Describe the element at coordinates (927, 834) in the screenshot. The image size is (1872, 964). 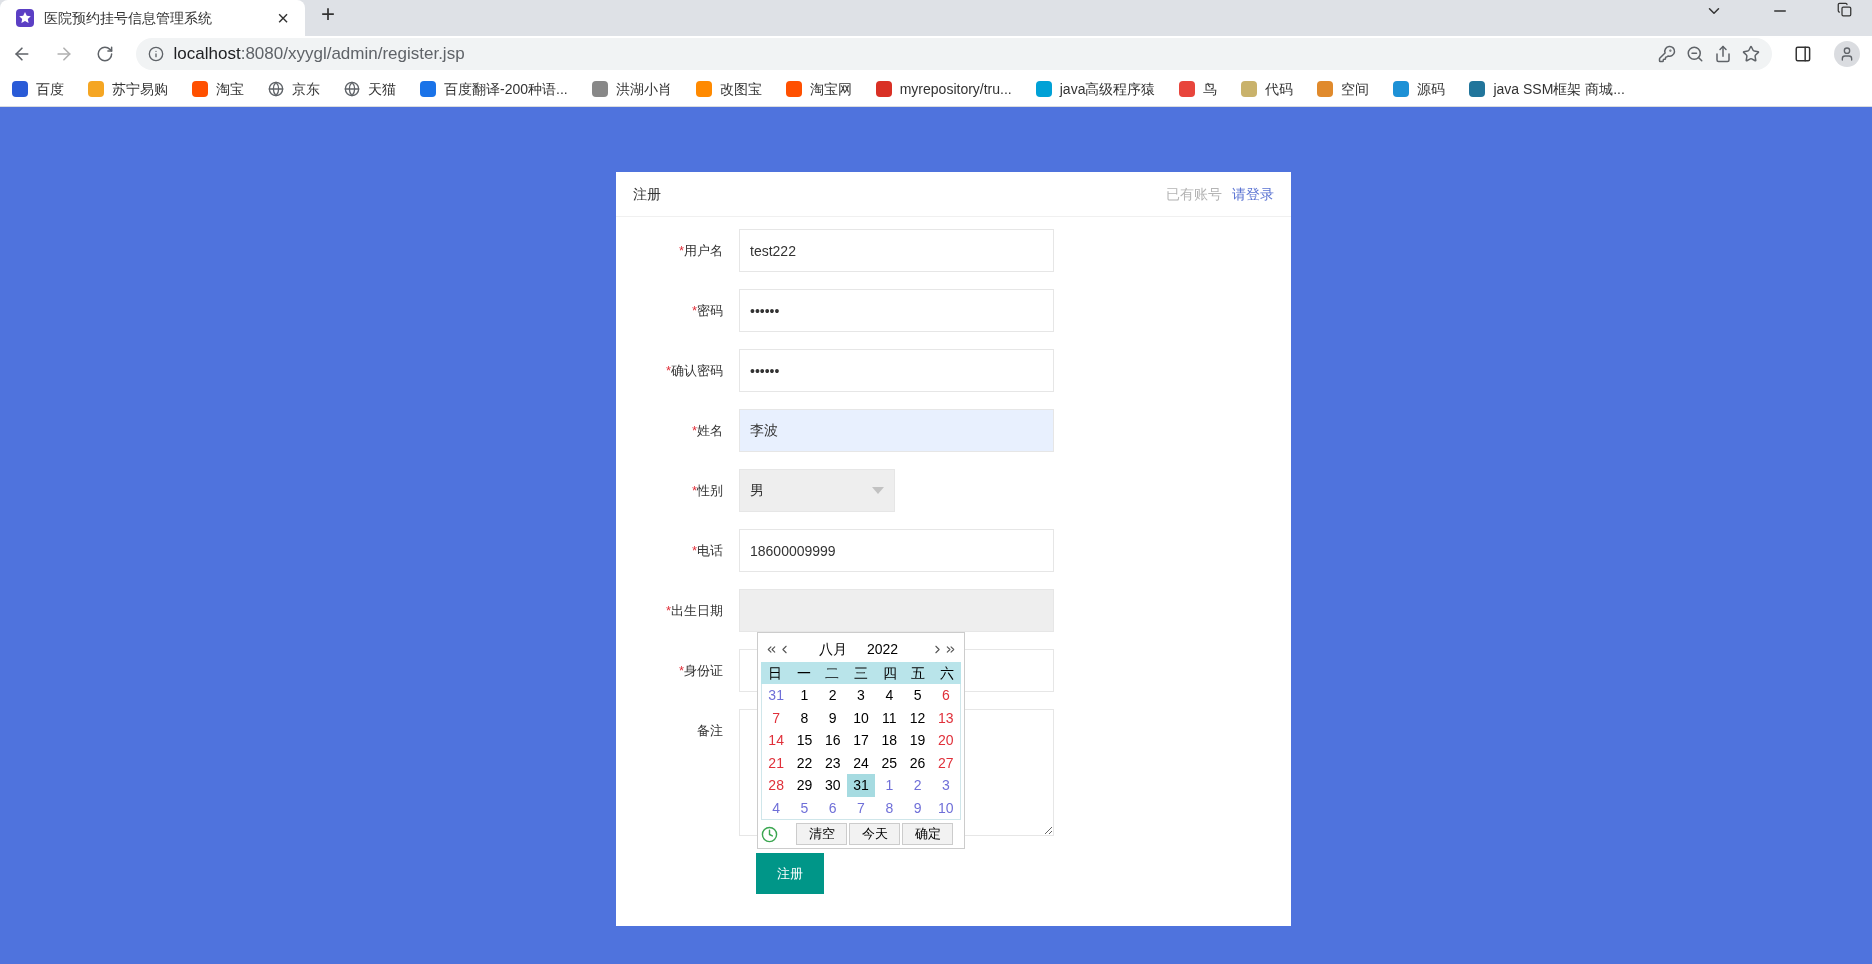
I see `calendar-button: 确定` at that location.